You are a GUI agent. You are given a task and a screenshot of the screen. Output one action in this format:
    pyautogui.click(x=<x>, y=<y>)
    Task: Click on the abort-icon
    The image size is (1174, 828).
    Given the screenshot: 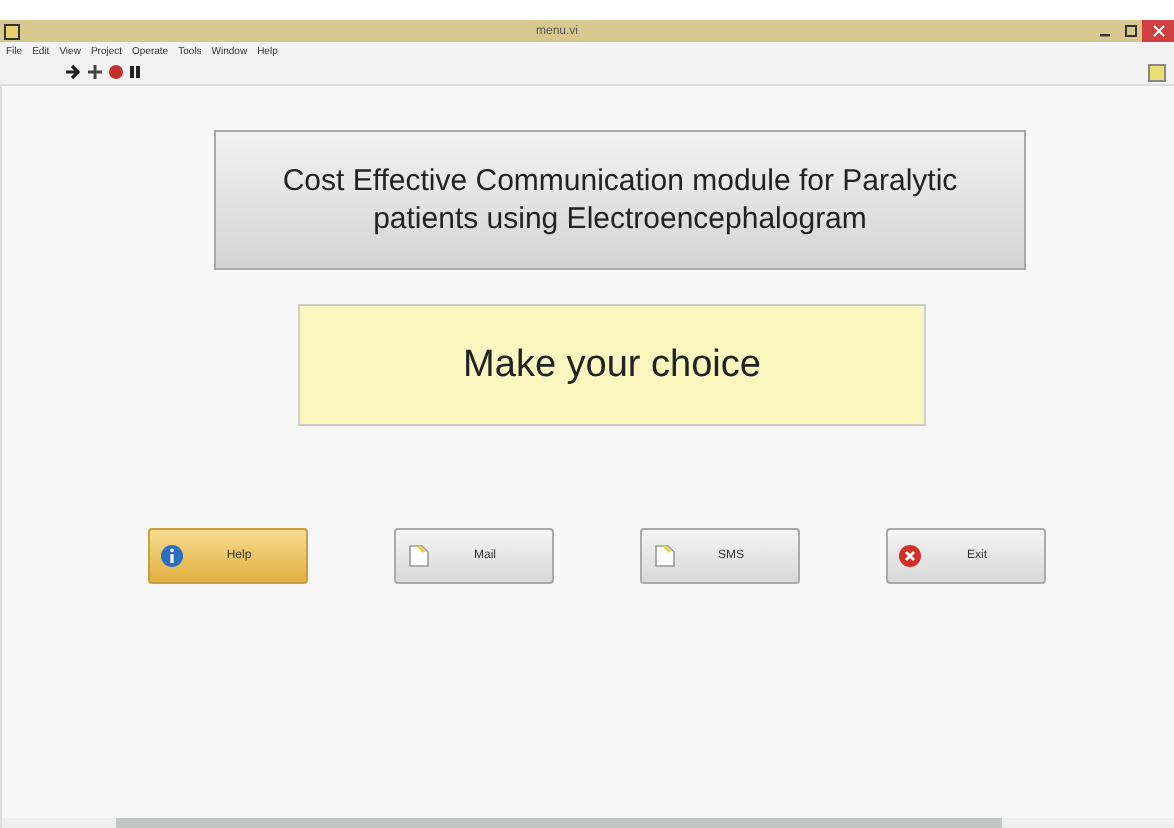 What is the action you would take?
    pyautogui.click(x=116, y=72)
    